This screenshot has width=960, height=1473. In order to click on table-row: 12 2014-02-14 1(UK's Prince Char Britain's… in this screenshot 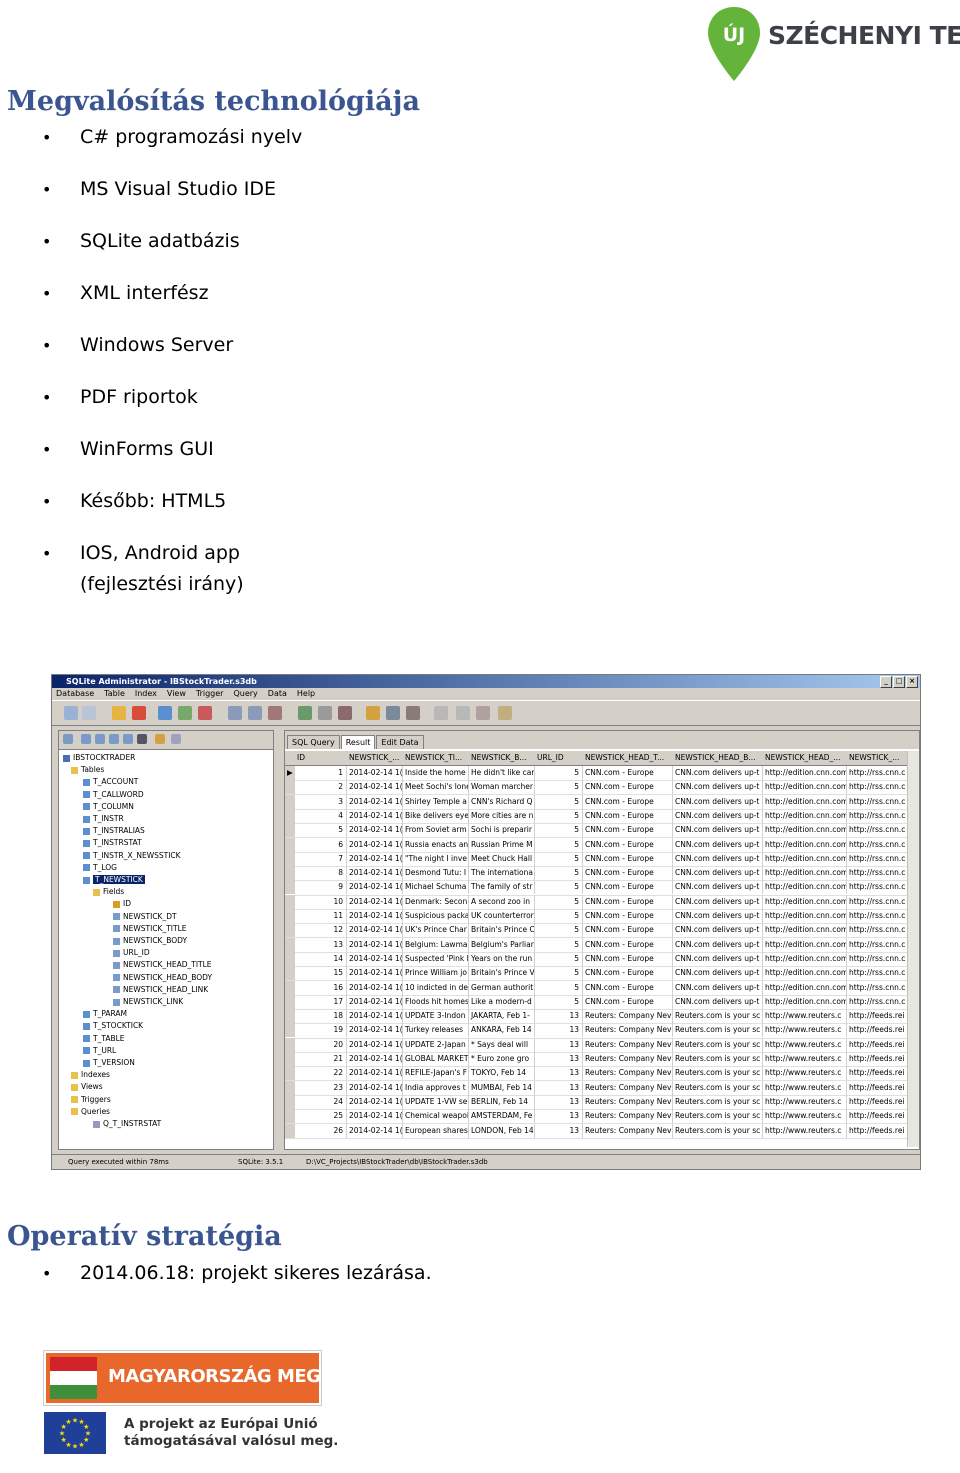, I will do `click(596, 931)`.